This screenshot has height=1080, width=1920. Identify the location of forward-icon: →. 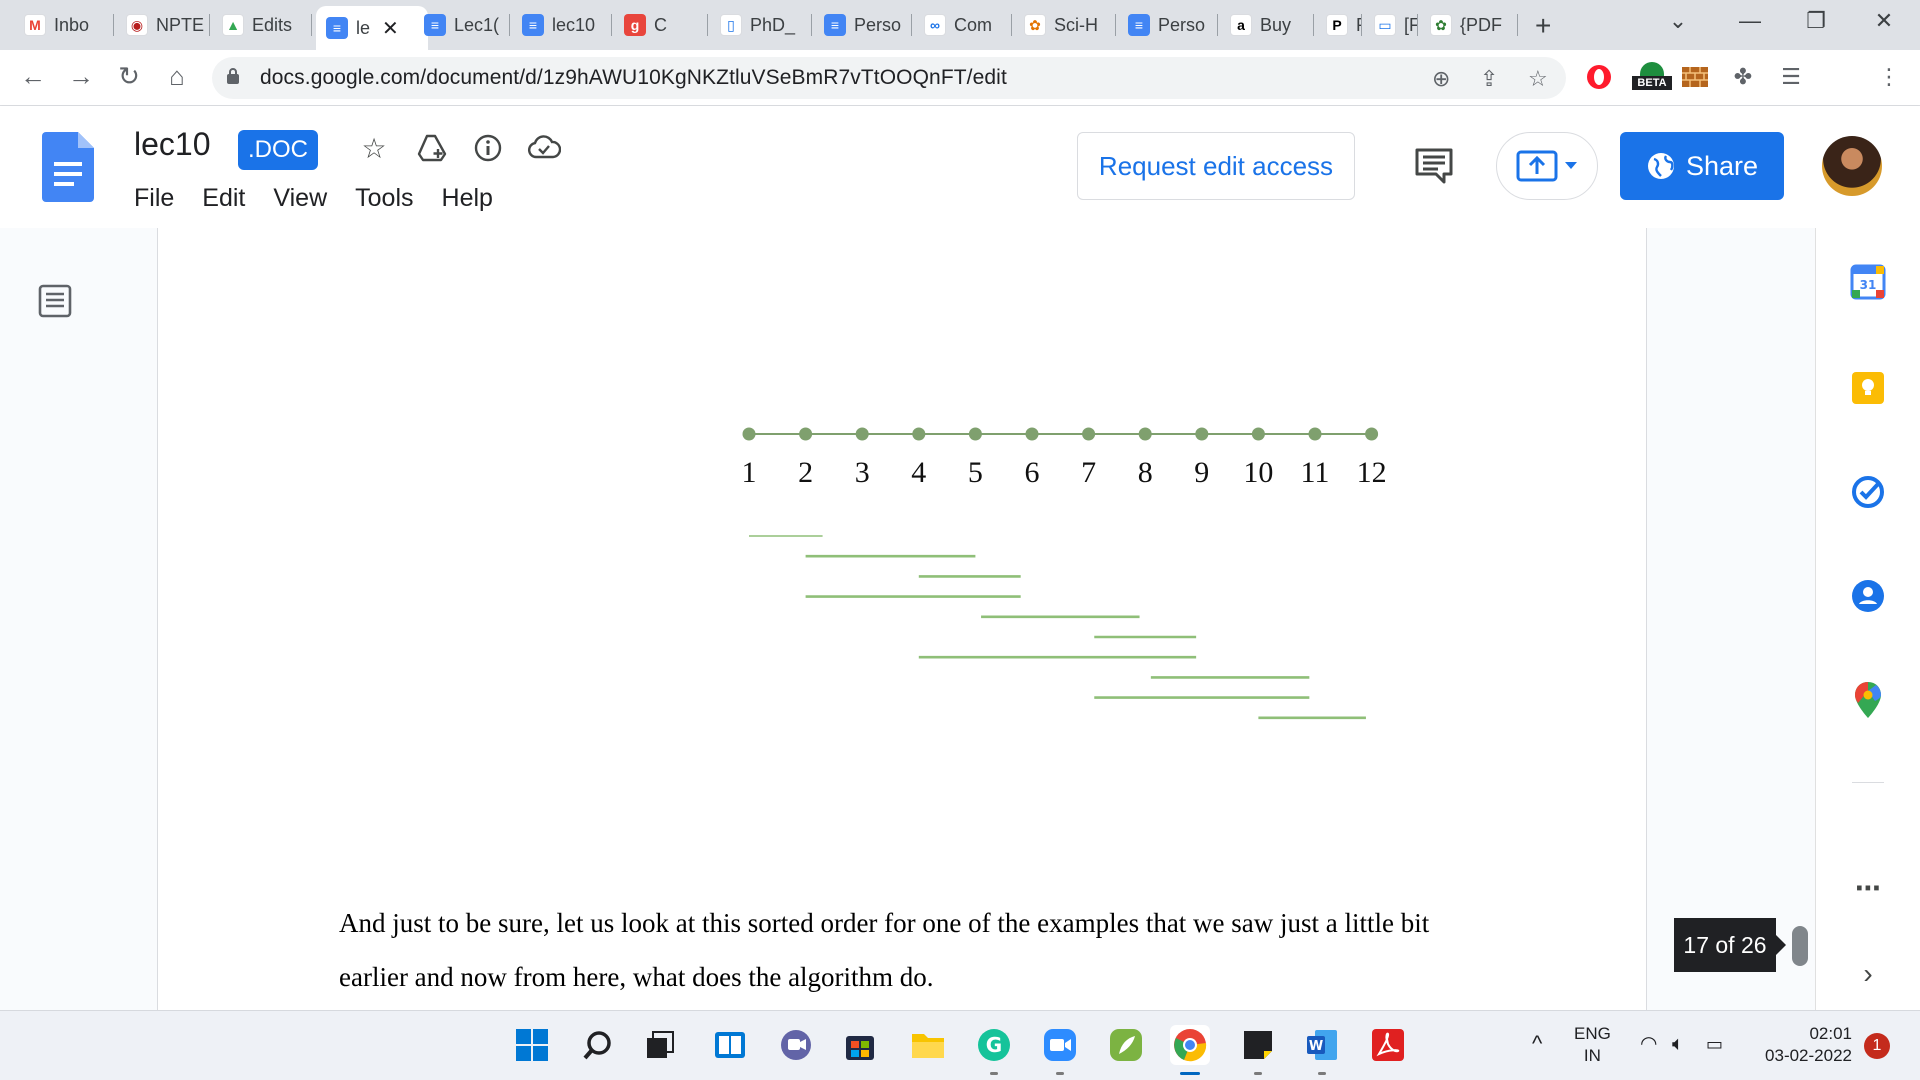
(81, 76).